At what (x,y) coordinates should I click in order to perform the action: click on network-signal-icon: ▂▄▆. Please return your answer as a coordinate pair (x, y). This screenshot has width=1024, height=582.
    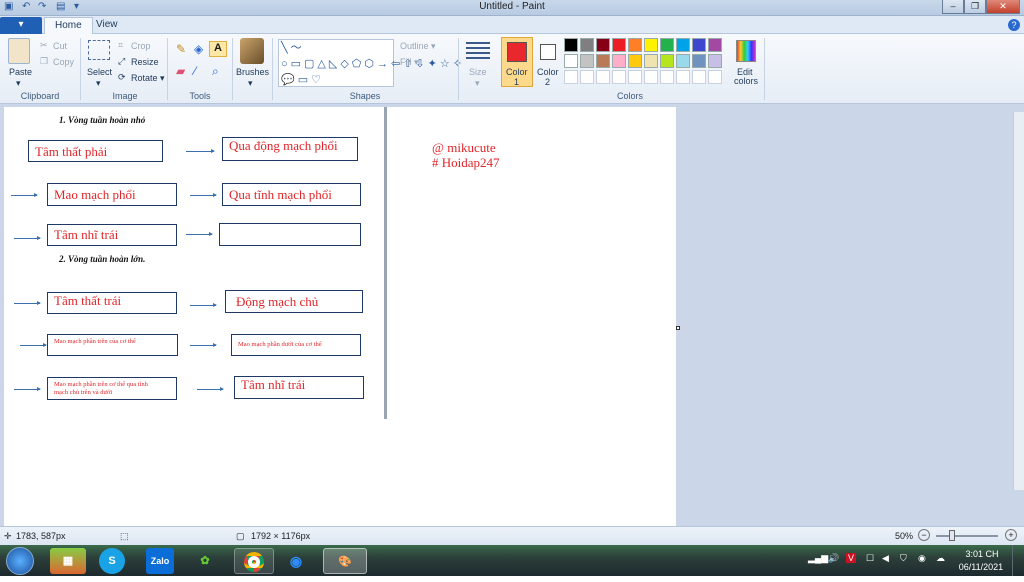
    Looking at the image, I should click on (818, 558).